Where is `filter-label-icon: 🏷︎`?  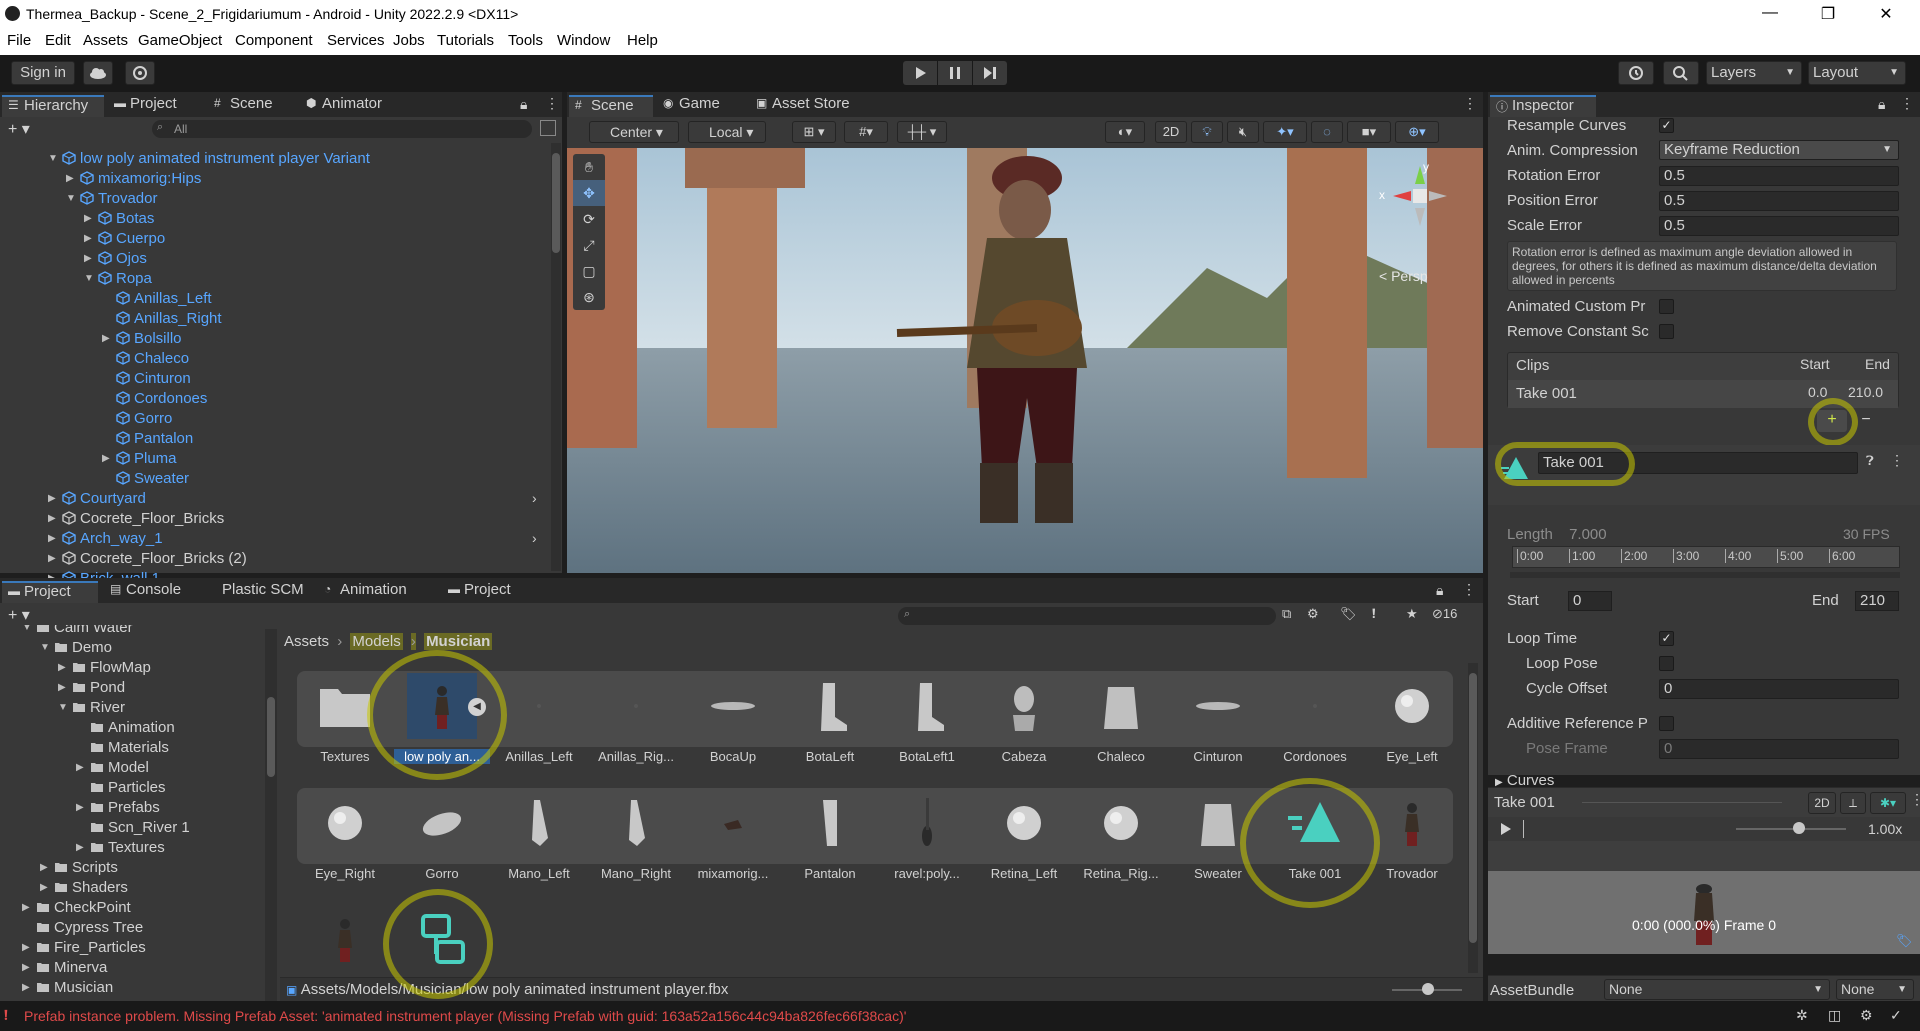 filter-label-icon: 🏷︎ is located at coordinates (1348, 614).